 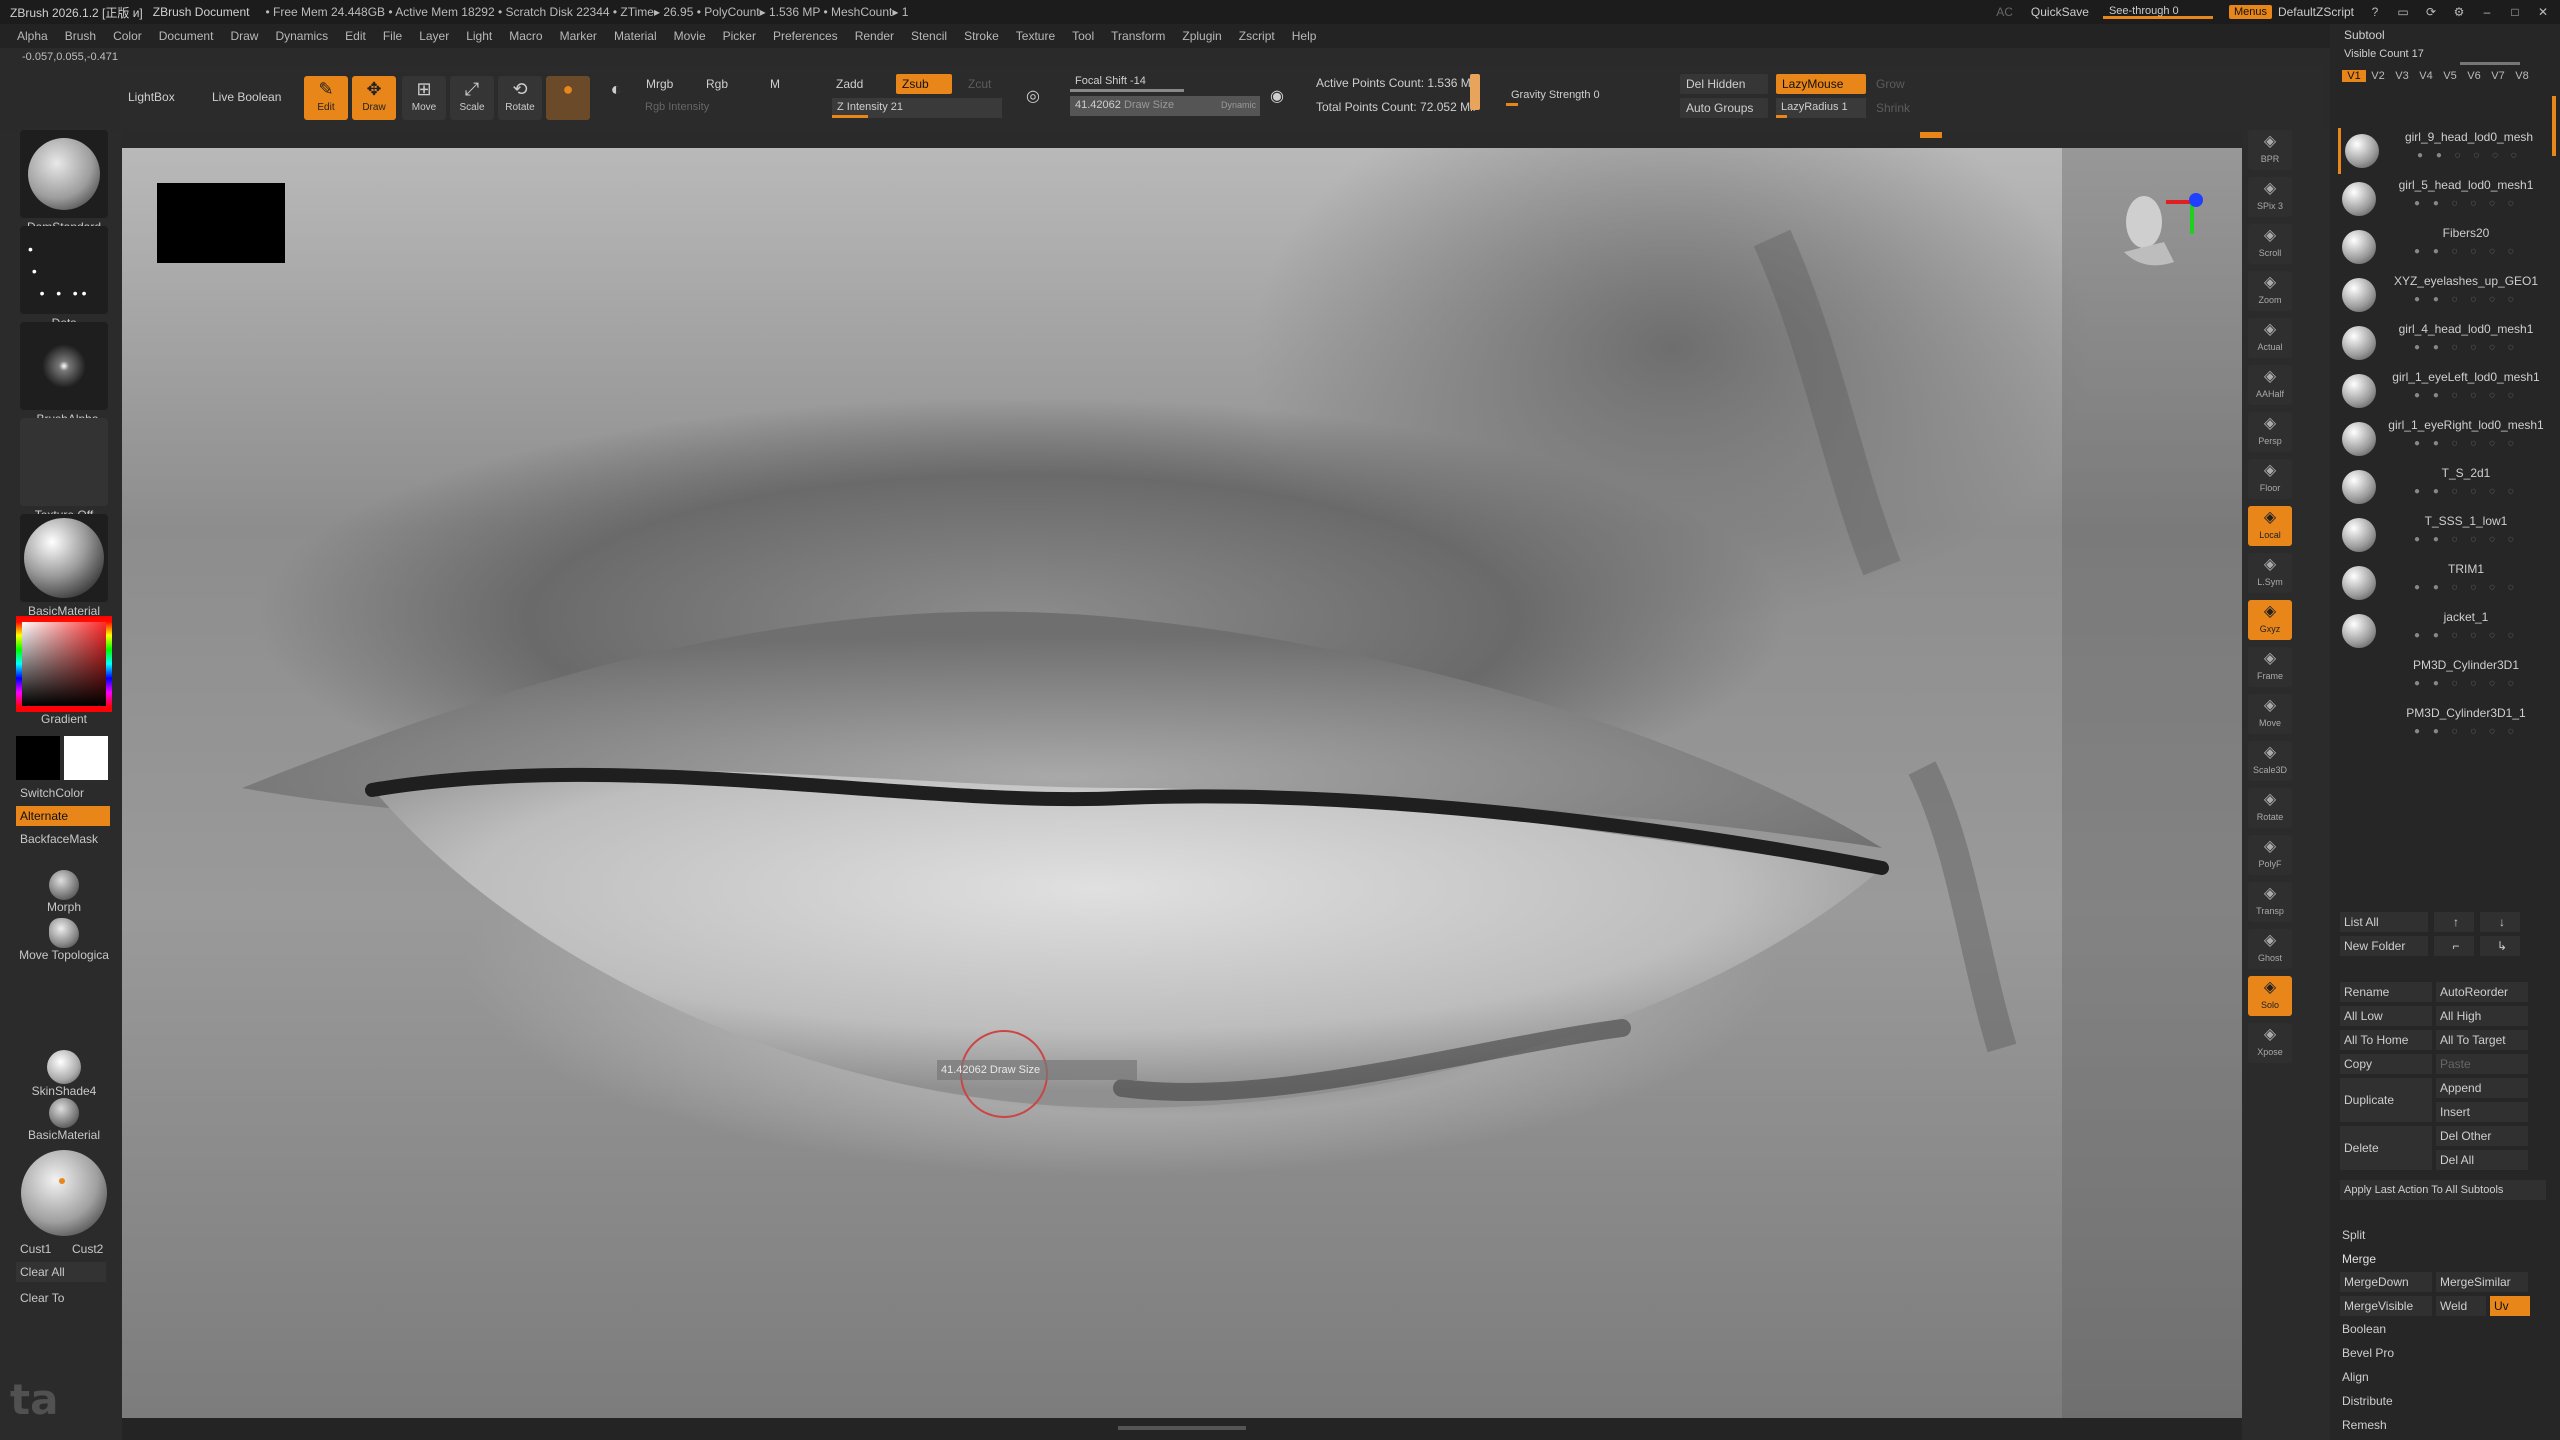 What do you see at coordinates (392, 36) in the screenshot?
I see `menu-file: File` at bounding box center [392, 36].